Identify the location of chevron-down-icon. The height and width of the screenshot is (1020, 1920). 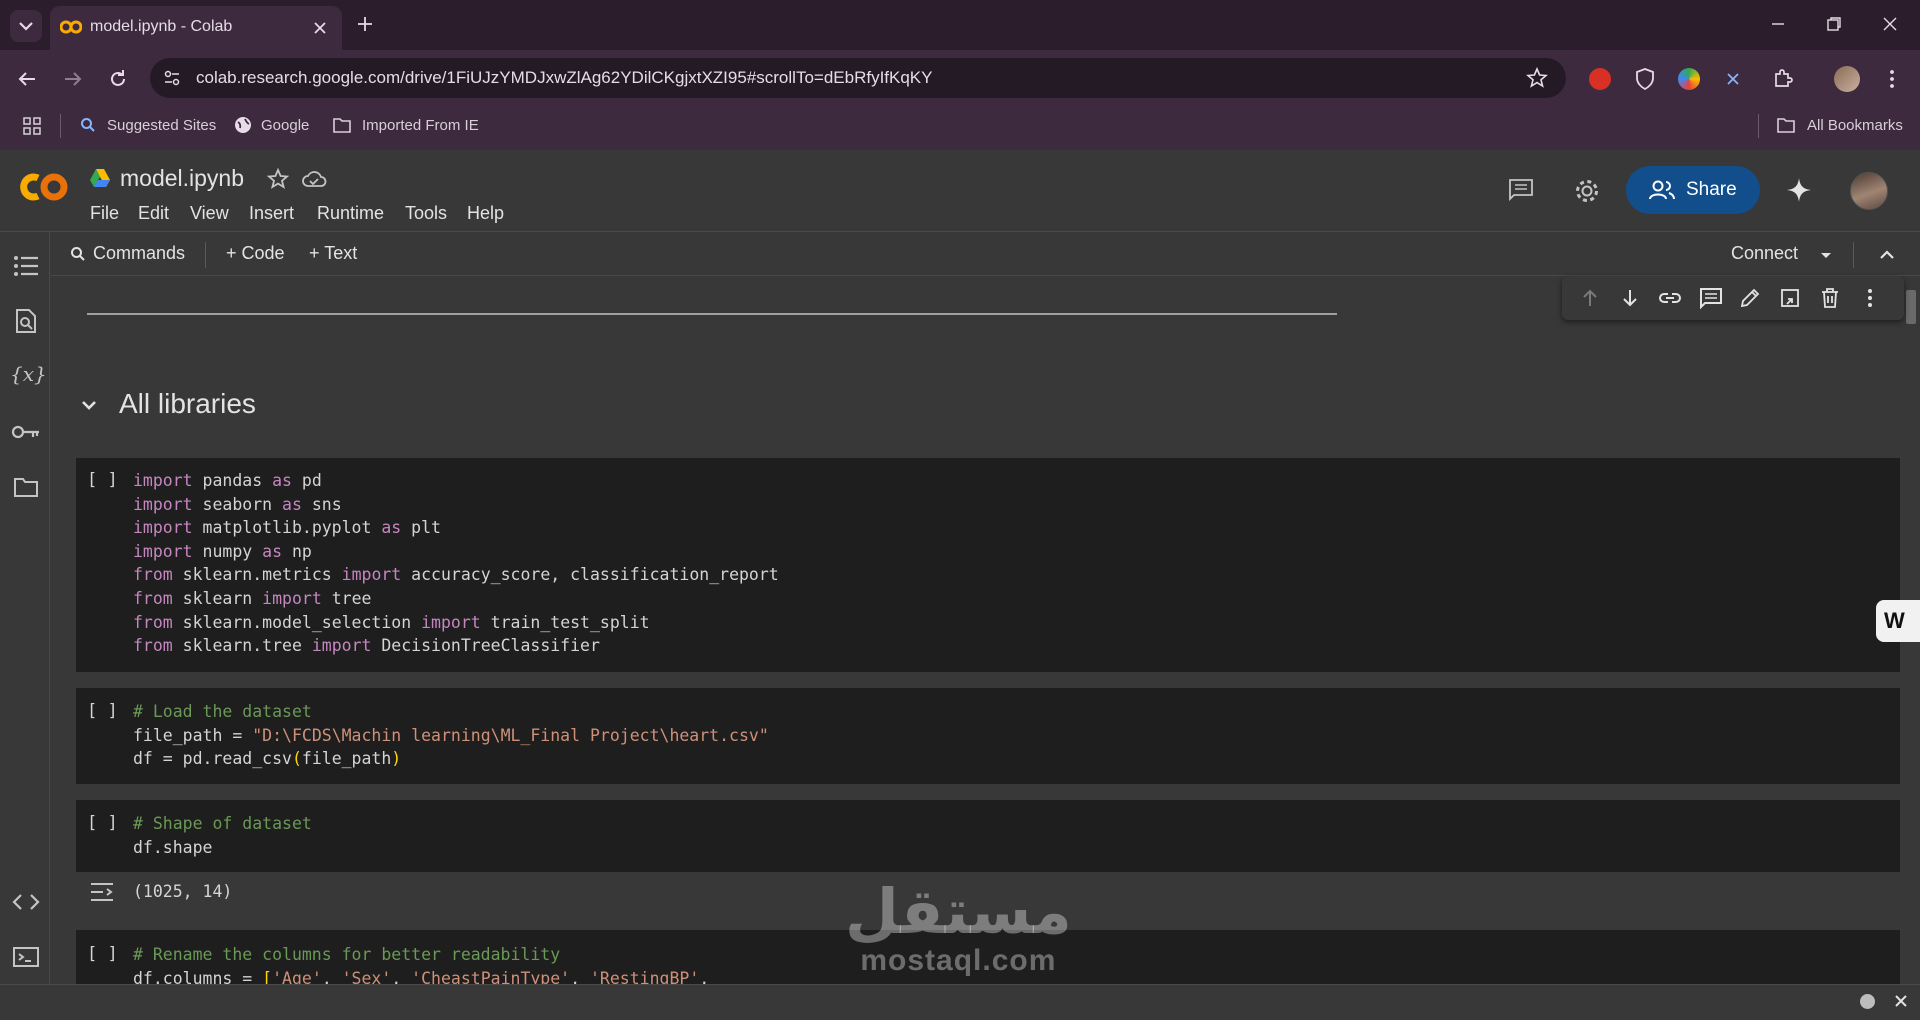
(26, 26).